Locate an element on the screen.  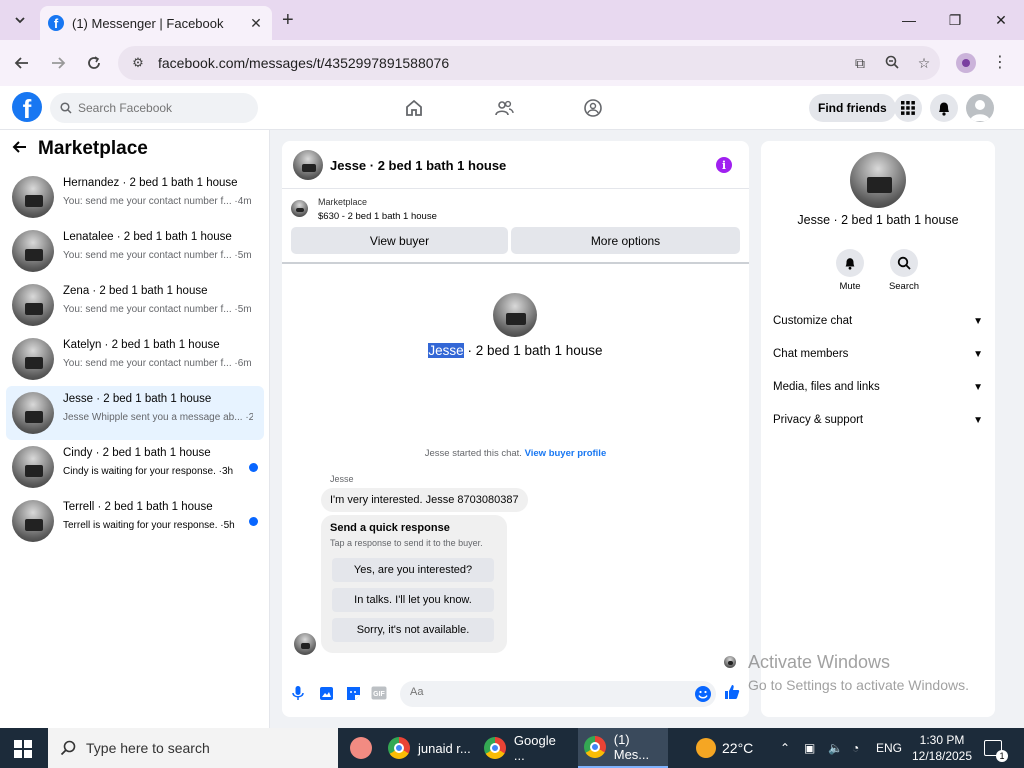
photo-icon is located at coordinates (326, 693).